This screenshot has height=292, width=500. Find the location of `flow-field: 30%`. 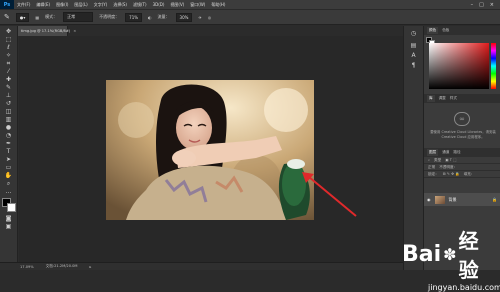

flow-field: 30% is located at coordinates (184, 17).